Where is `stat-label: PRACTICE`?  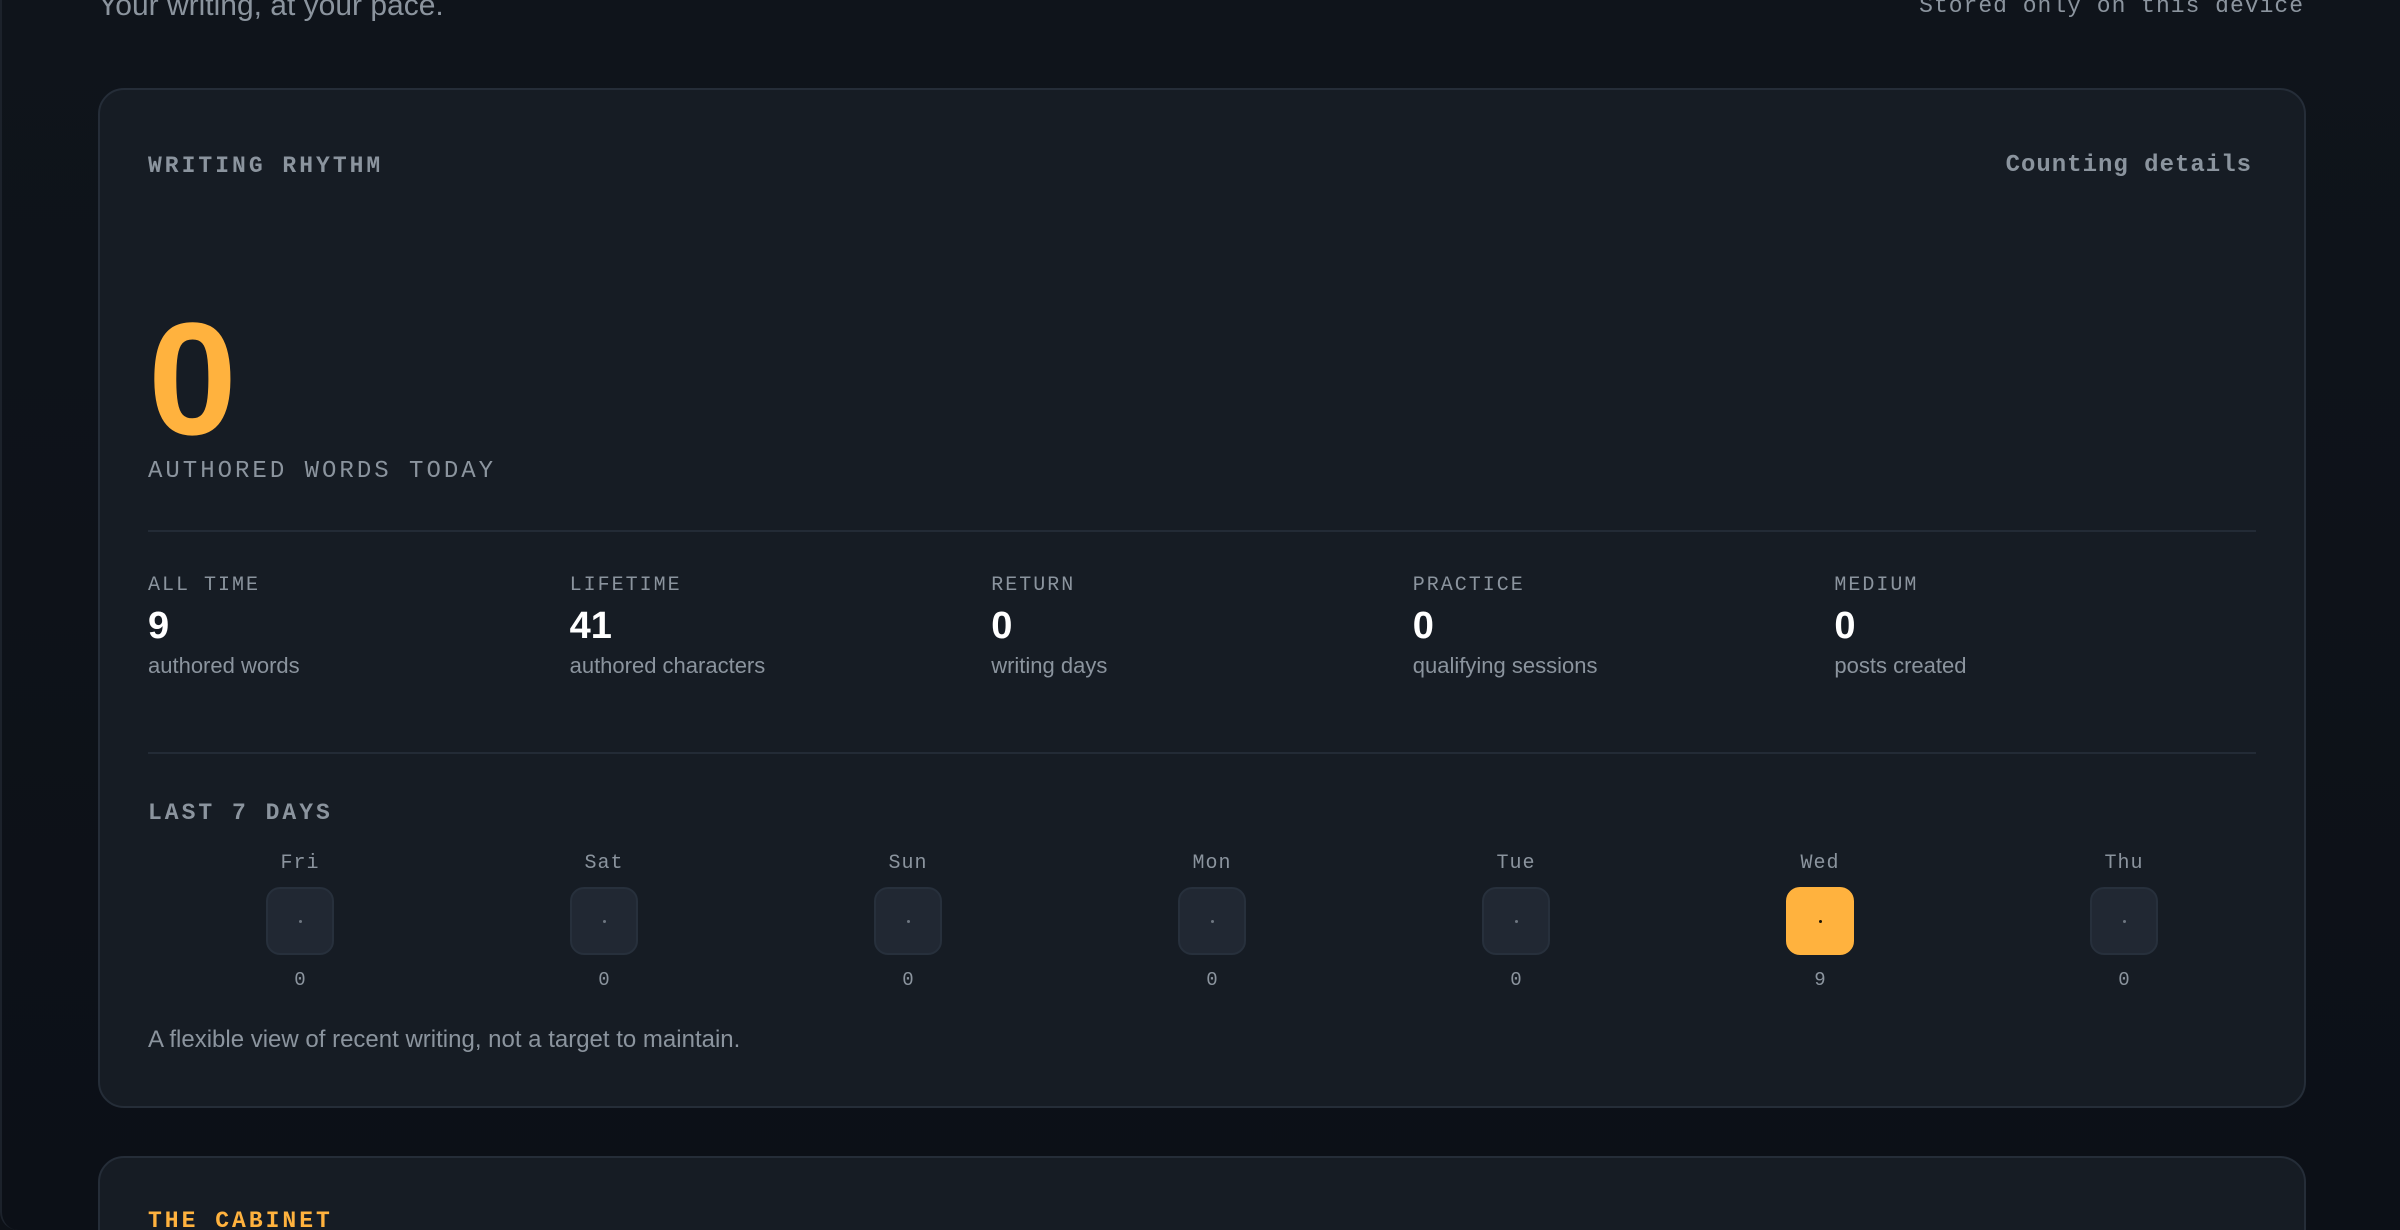
stat-label: PRACTICE is located at coordinates (1468, 585).